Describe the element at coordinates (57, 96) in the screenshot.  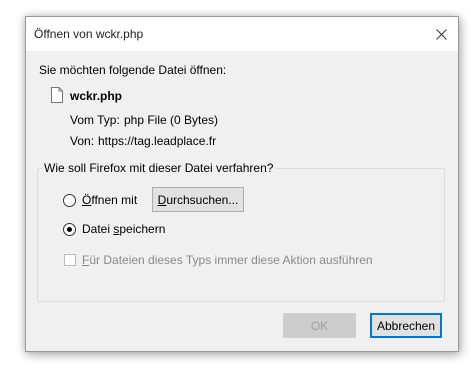
I see `file-icon` at that location.